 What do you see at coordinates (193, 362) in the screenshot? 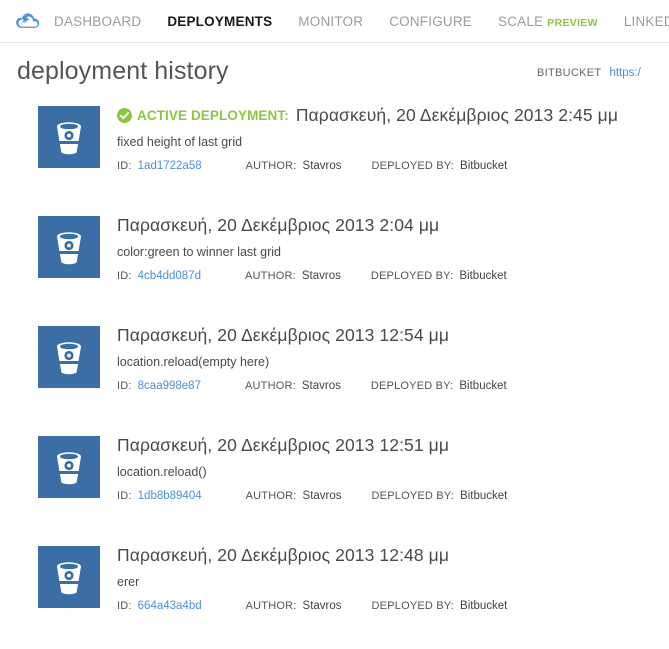
I see `deployment-message: location.reload(empty here)` at bounding box center [193, 362].